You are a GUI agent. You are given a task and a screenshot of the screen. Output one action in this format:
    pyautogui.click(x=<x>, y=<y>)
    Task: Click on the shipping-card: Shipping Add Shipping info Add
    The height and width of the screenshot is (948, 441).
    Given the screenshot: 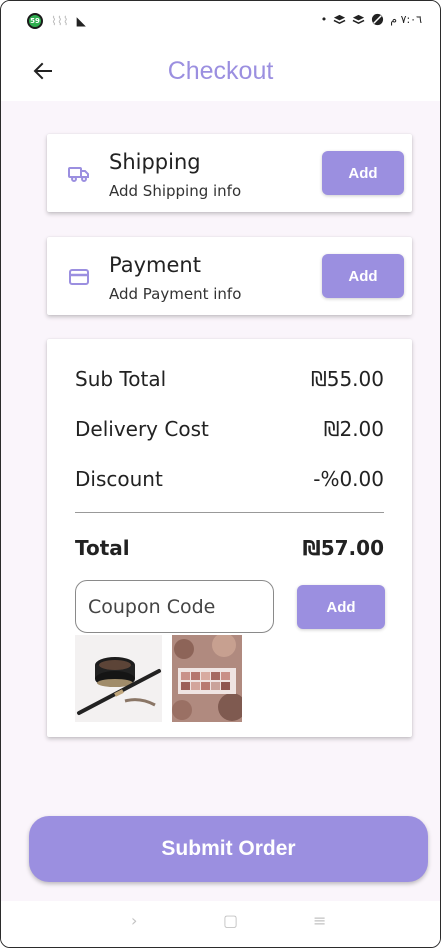 What is the action you would take?
    pyautogui.click(x=229, y=173)
    